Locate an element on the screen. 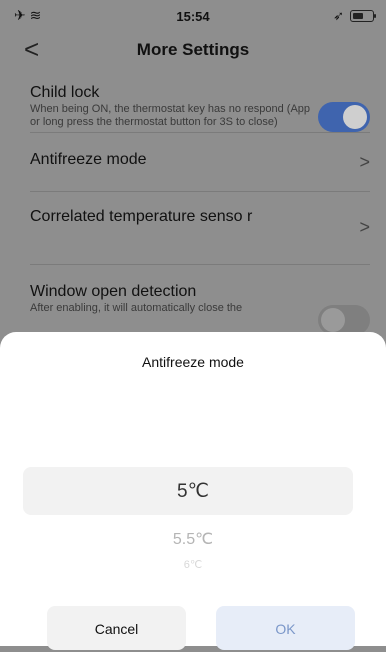 The width and height of the screenshot is (386, 652). location-icon: ➶ is located at coordinates (338, 15).